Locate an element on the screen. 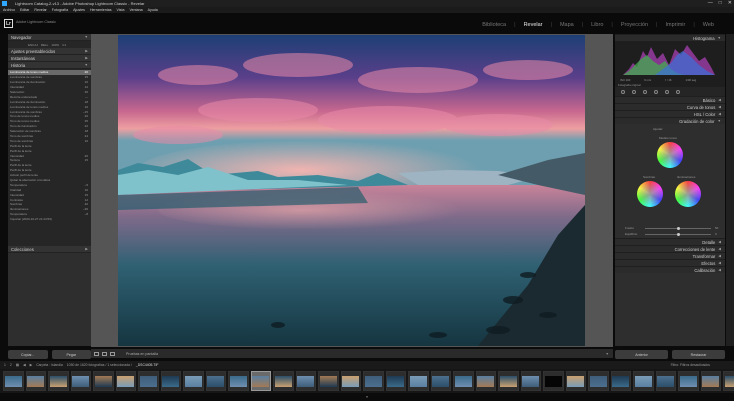 The image size is (734, 401). collections-header: Colecciones ▶ is located at coordinates (49, 249).